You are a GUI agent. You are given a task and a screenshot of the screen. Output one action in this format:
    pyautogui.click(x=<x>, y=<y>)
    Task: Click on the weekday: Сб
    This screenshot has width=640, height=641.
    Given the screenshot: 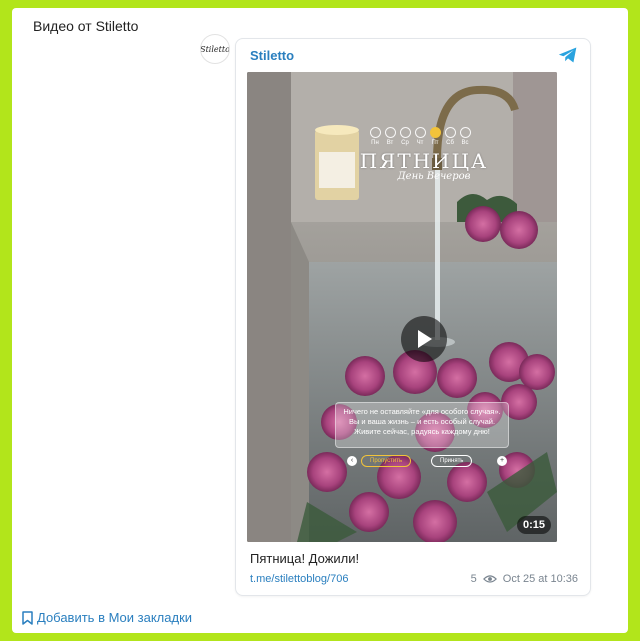 What is the action you would take?
    pyautogui.click(x=450, y=136)
    